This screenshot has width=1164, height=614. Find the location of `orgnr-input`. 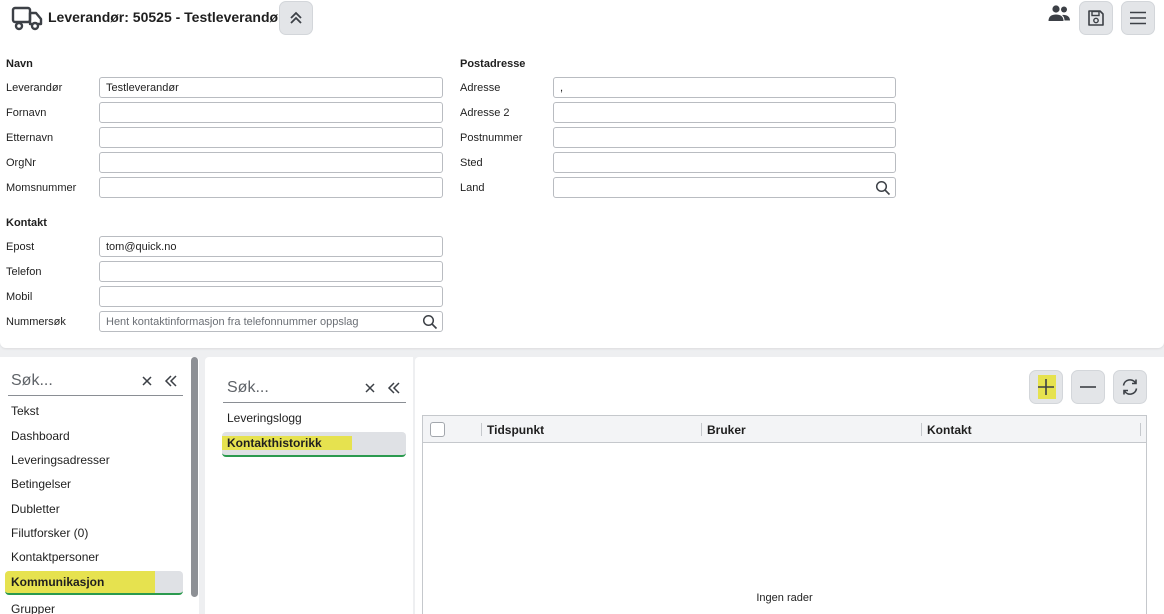

orgnr-input is located at coordinates (271, 162).